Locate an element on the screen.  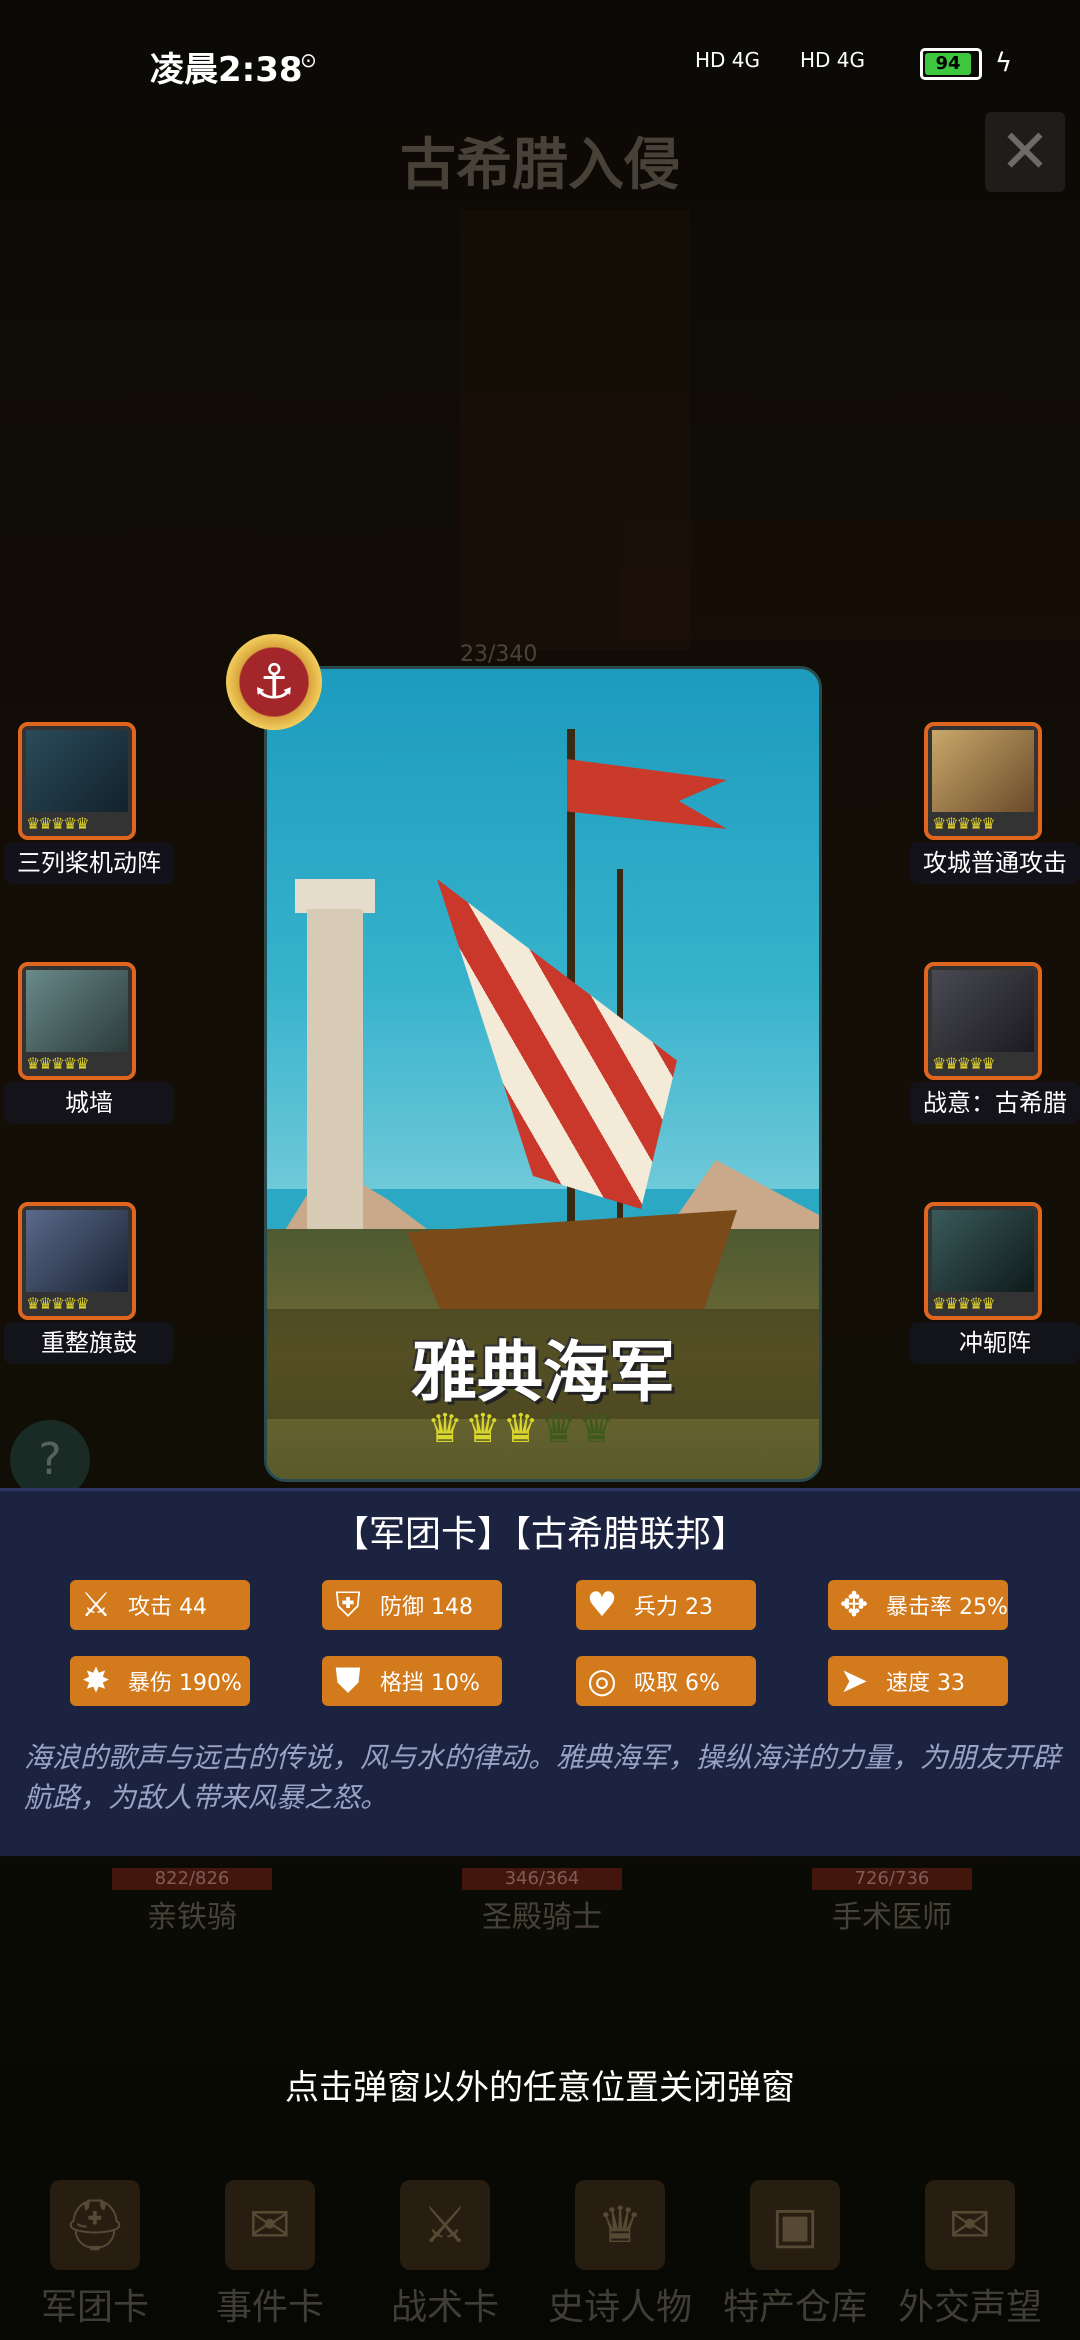
stat-lifesteal: ◎ 吸取 6% is located at coordinates (666, 1681).